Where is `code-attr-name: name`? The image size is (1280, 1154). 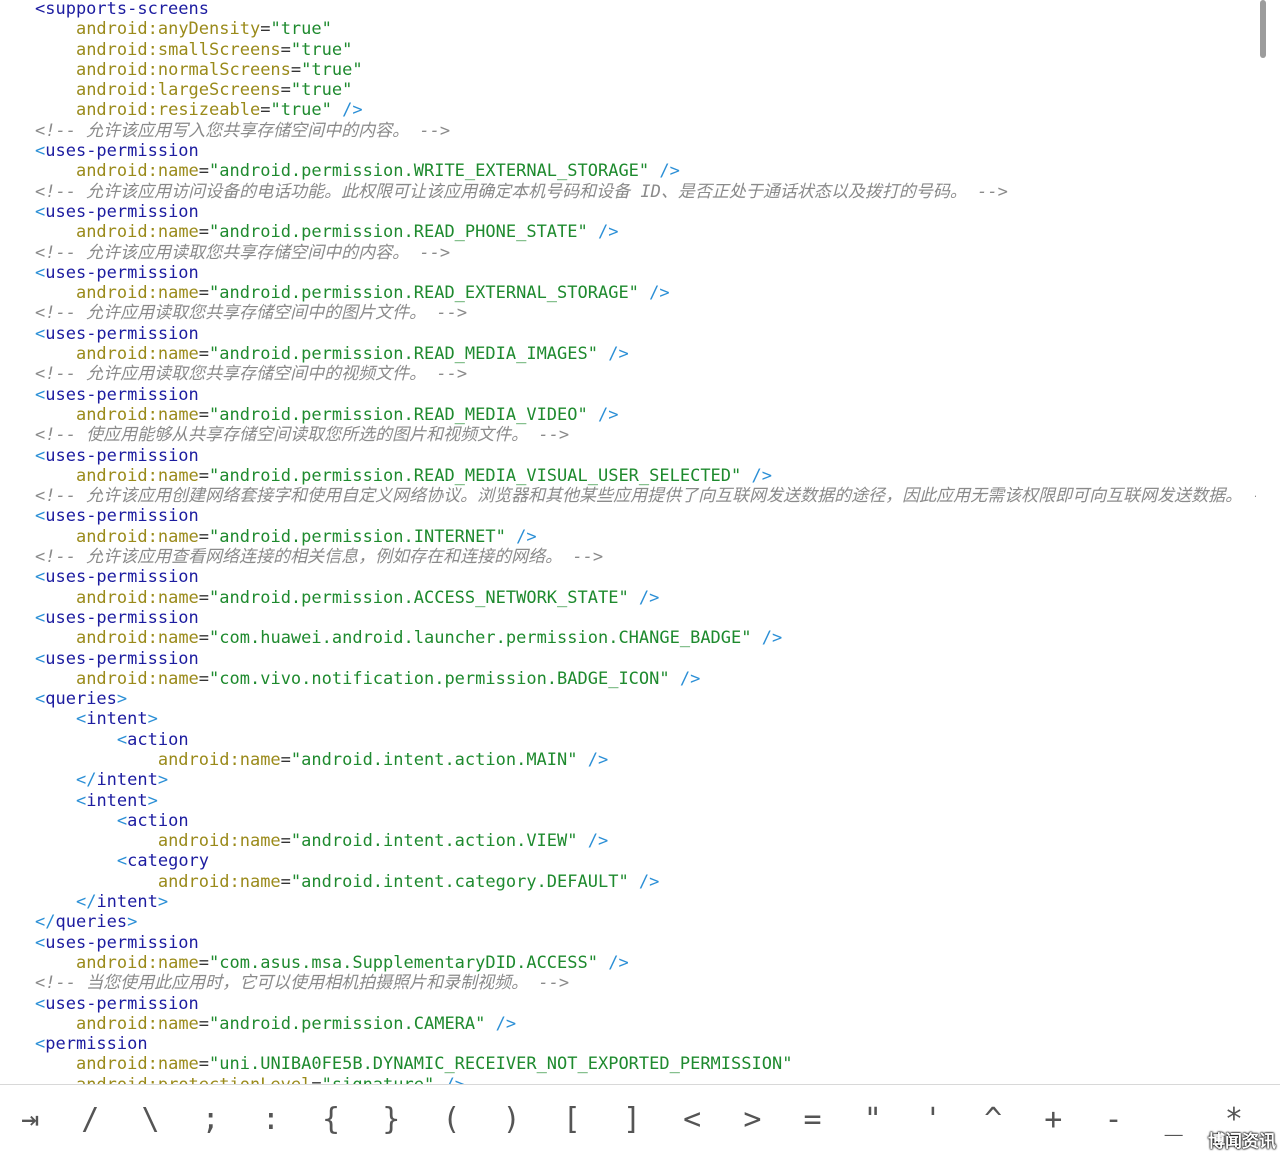 code-attr-name: name is located at coordinates (178, 354).